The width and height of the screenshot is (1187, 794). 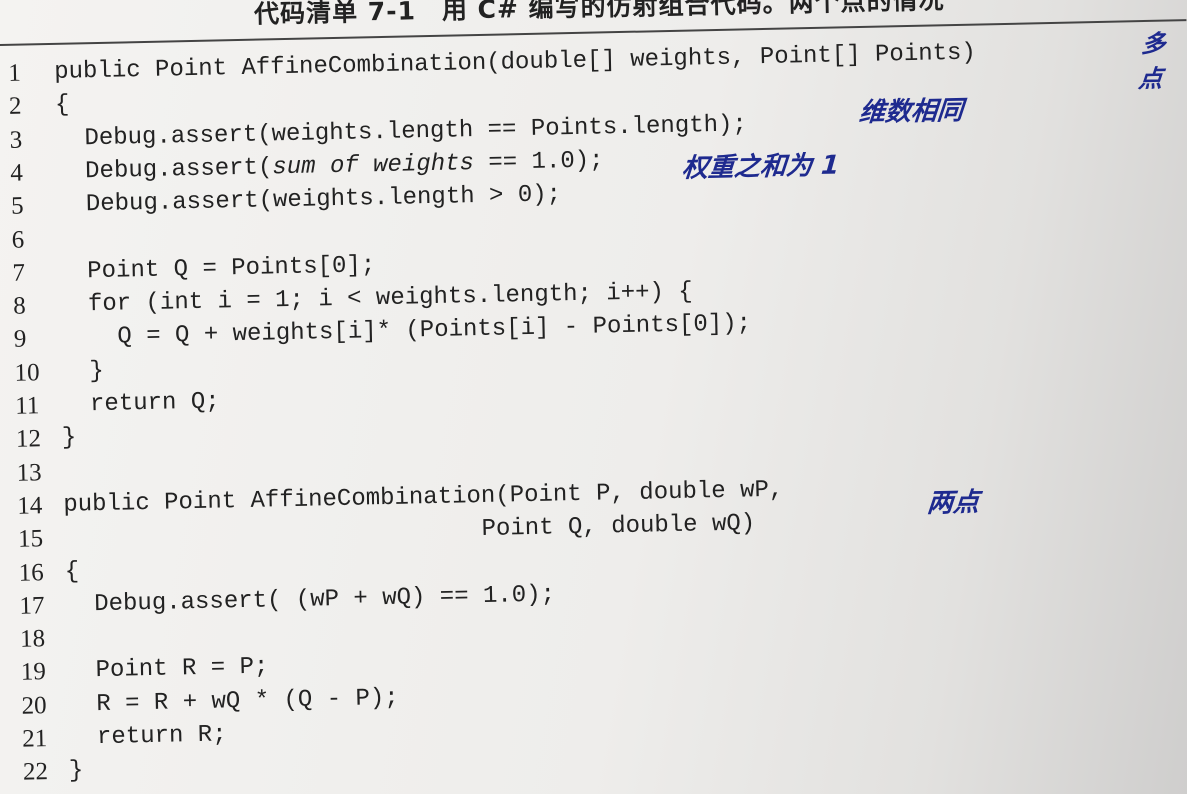 I want to click on code-pseudocode-italic: sum of weights, so click(x=373, y=165).